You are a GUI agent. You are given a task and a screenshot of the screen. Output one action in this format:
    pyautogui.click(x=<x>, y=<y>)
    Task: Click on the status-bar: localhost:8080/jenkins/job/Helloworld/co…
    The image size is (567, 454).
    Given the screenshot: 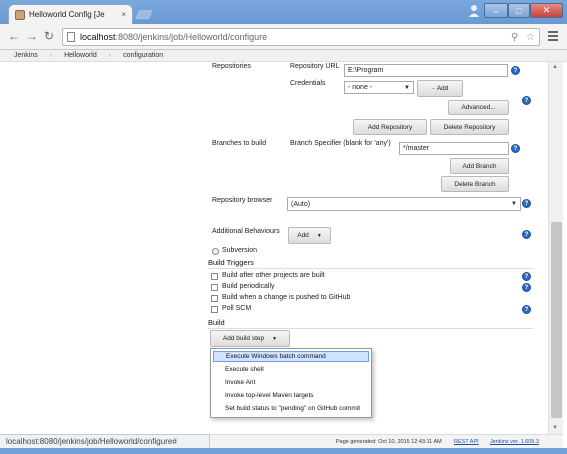 What is the action you would take?
    pyautogui.click(x=105, y=441)
    